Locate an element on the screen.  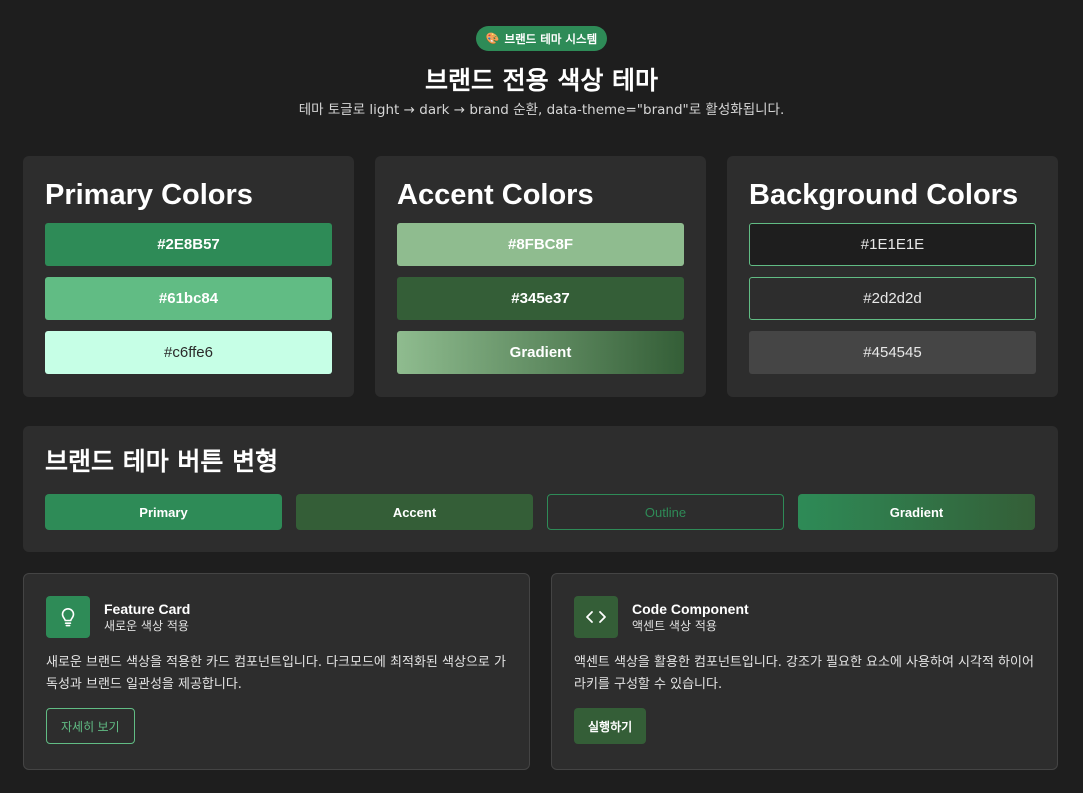
card-title: Accent Colors is located at coordinates (495, 195).